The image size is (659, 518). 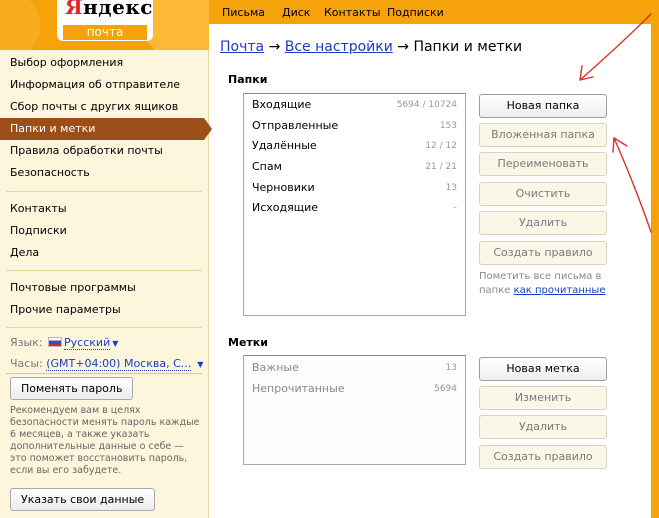 I want to click on label-name: Непрочитанные, so click(x=298, y=388).